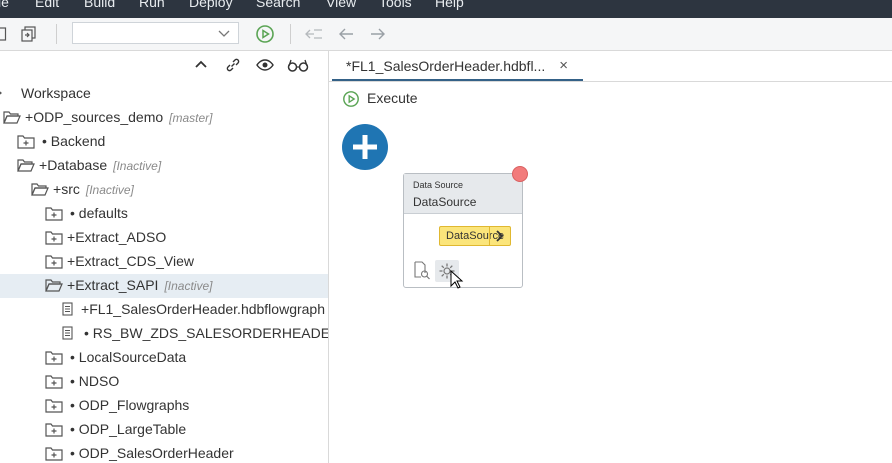  I want to click on tree-item-label: Extract_ADSO, so click(121, 237).